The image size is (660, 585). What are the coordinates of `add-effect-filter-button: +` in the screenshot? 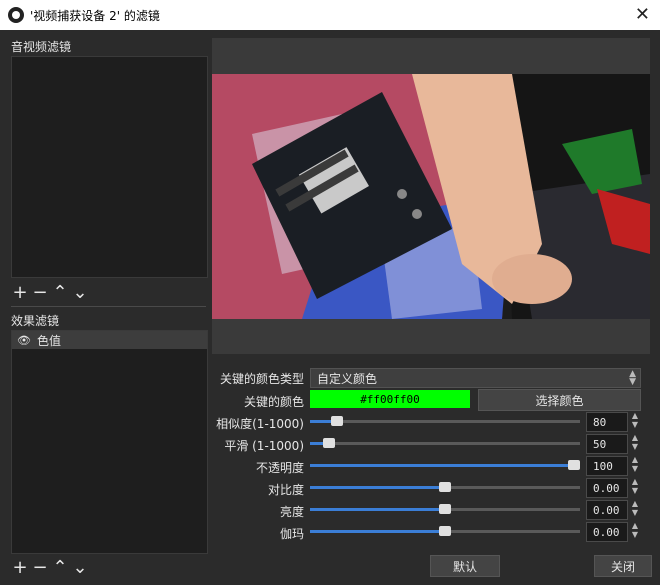 It's located at (20, 567).